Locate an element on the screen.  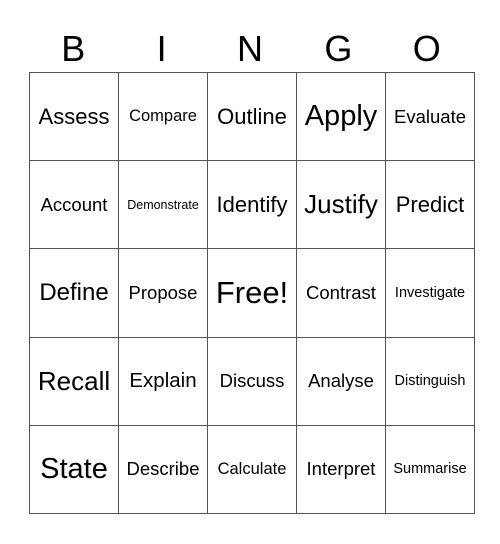
bingo-cell: State is located at coordinates (74, 469).